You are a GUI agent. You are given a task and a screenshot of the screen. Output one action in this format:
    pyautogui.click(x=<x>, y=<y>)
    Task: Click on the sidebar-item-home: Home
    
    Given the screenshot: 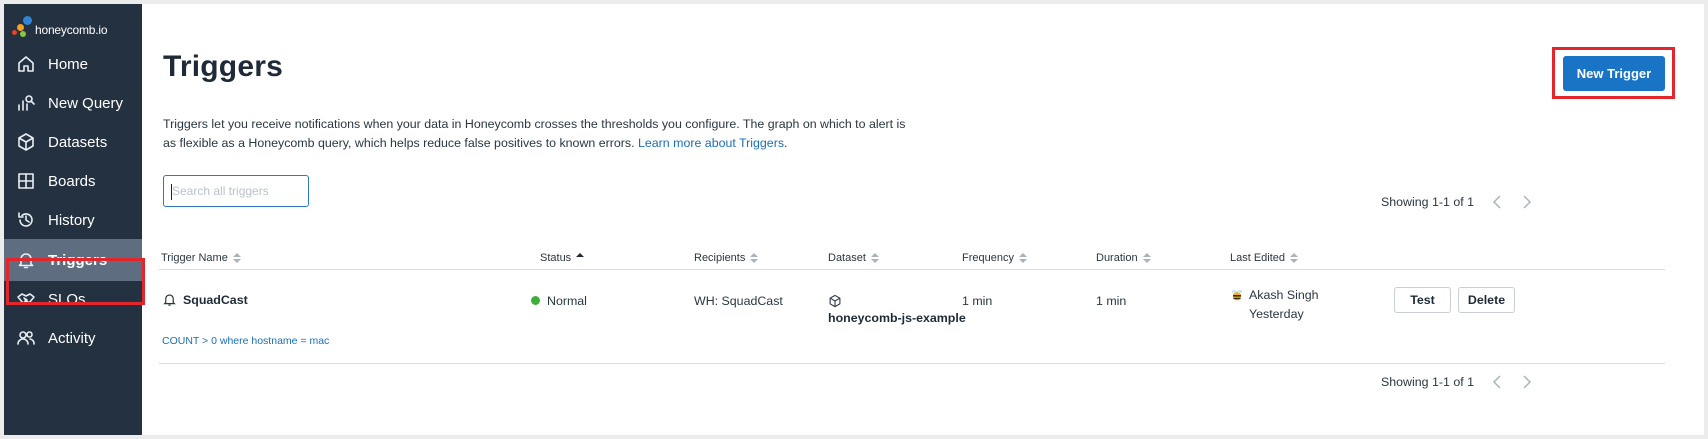 What is the action you would take?
    pyautogui.click(x=73, y=64)
    